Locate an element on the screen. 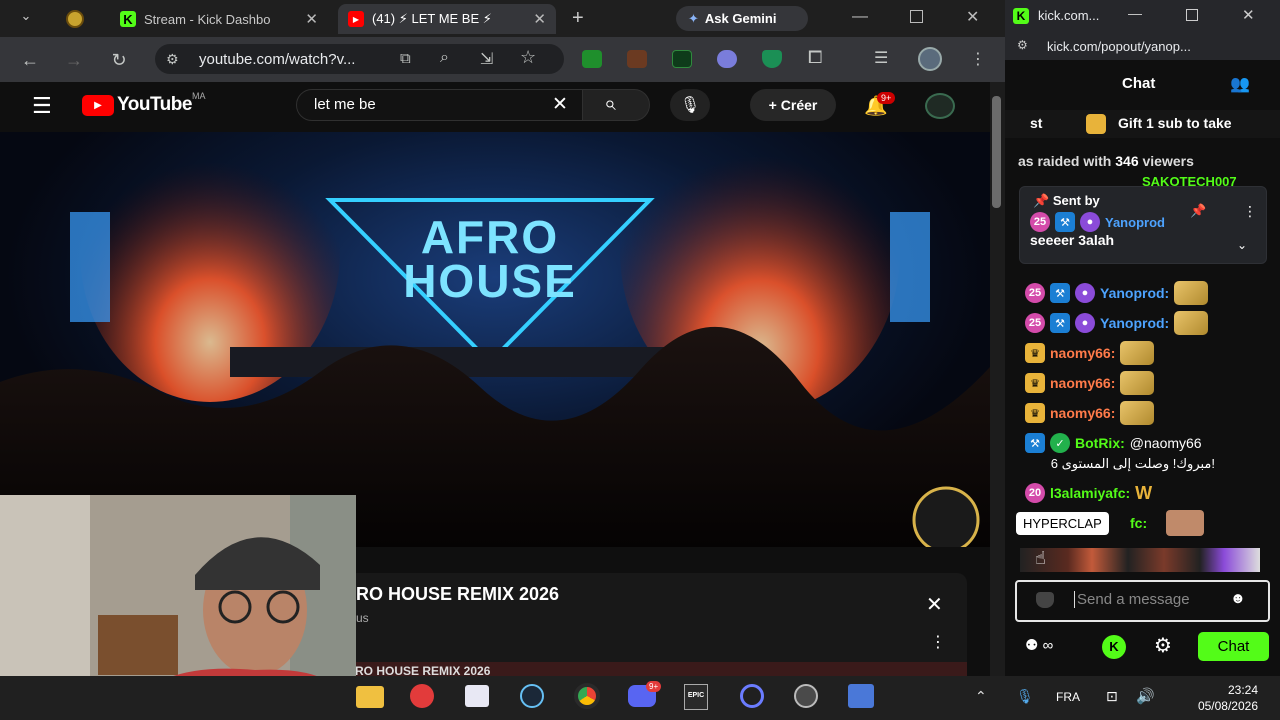  close-window-icon: ✕ is located at coordinates (972, 17).